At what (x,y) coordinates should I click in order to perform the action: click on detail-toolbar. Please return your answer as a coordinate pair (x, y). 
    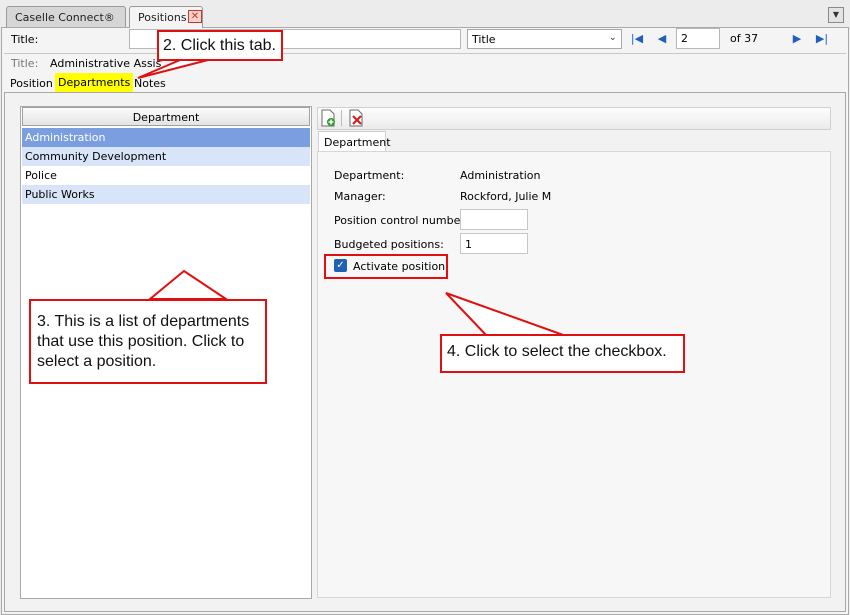
    Looking at the image, I should click on (574, 118).